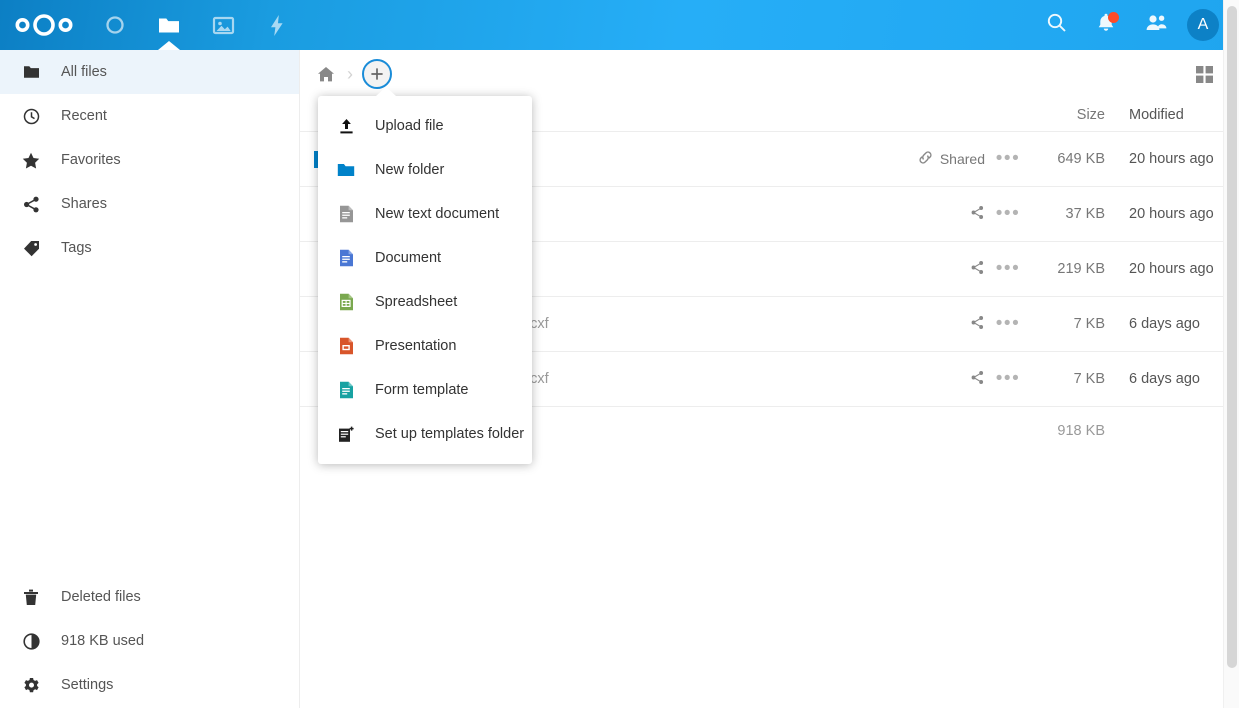  I want to click on trash-icon, so click(31, 597).